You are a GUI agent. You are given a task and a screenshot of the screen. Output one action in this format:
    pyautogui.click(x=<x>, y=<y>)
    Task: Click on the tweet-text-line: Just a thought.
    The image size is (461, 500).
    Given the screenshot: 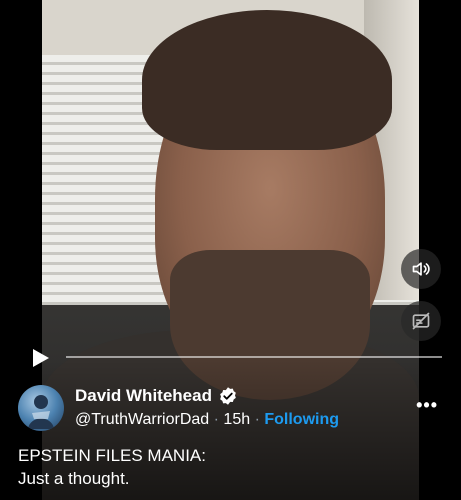 What is the action you would take?
    pyautogui.click(x=74, y=478)
    